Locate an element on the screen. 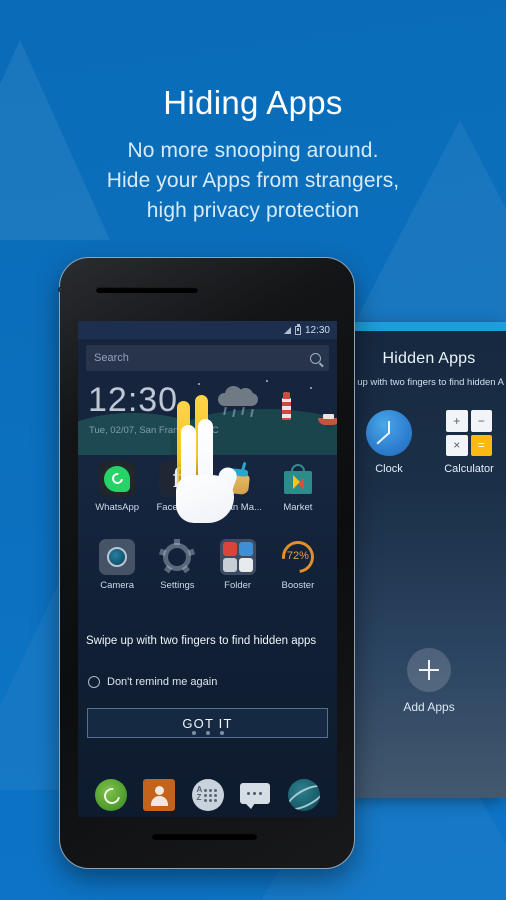  phone-icon is located at coordinates (111, 795).